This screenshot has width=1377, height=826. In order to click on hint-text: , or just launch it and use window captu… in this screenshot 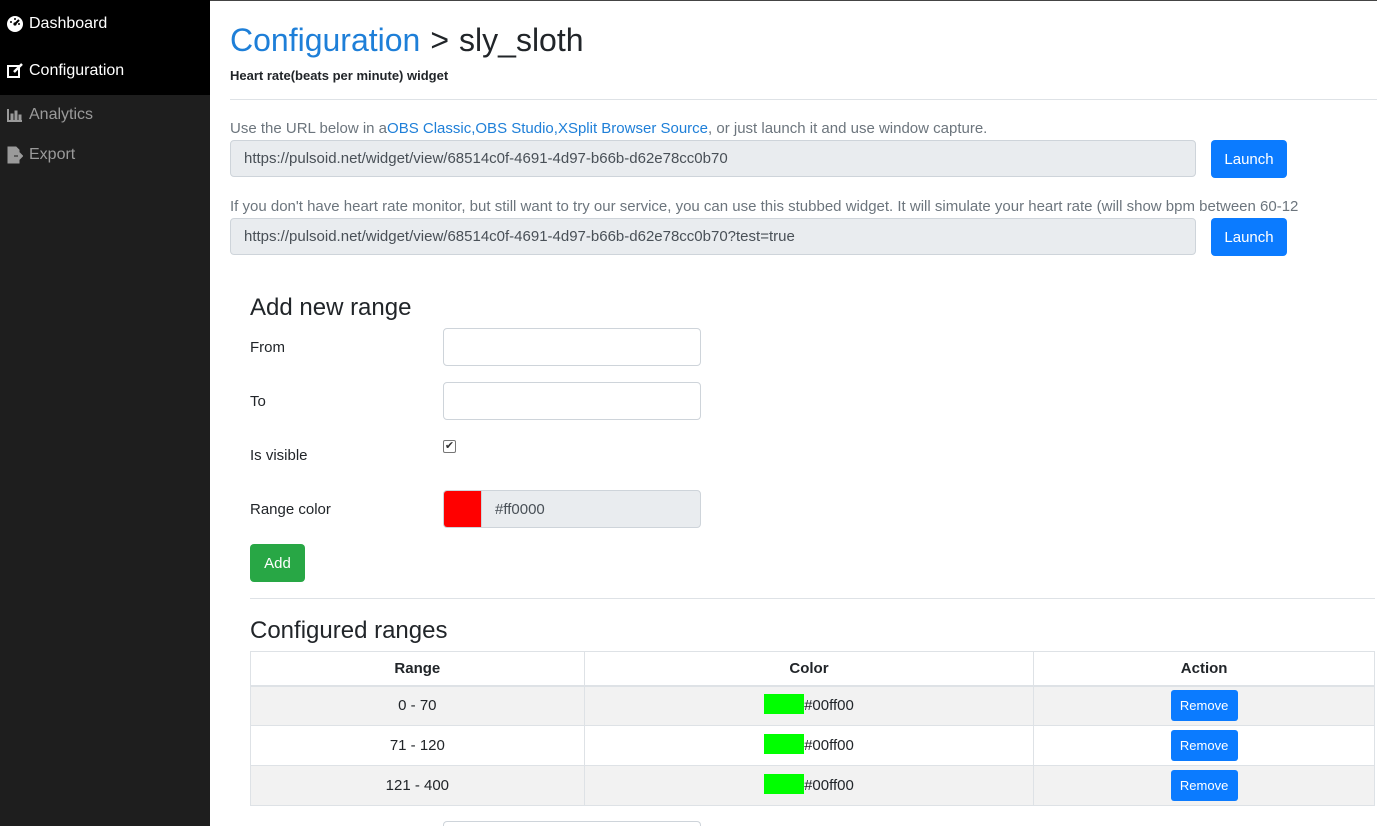, I will do `click(848, 128)`.